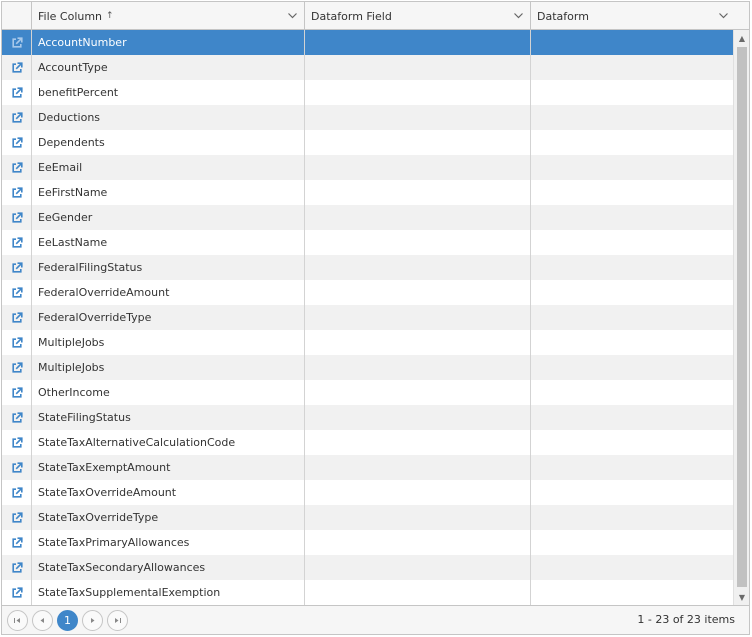 The height and width of the screenshot is (637, 752). Describe the element at coordinates (167, 217) in the screenshot. I see `cell-file-column: EeGender` at that location.